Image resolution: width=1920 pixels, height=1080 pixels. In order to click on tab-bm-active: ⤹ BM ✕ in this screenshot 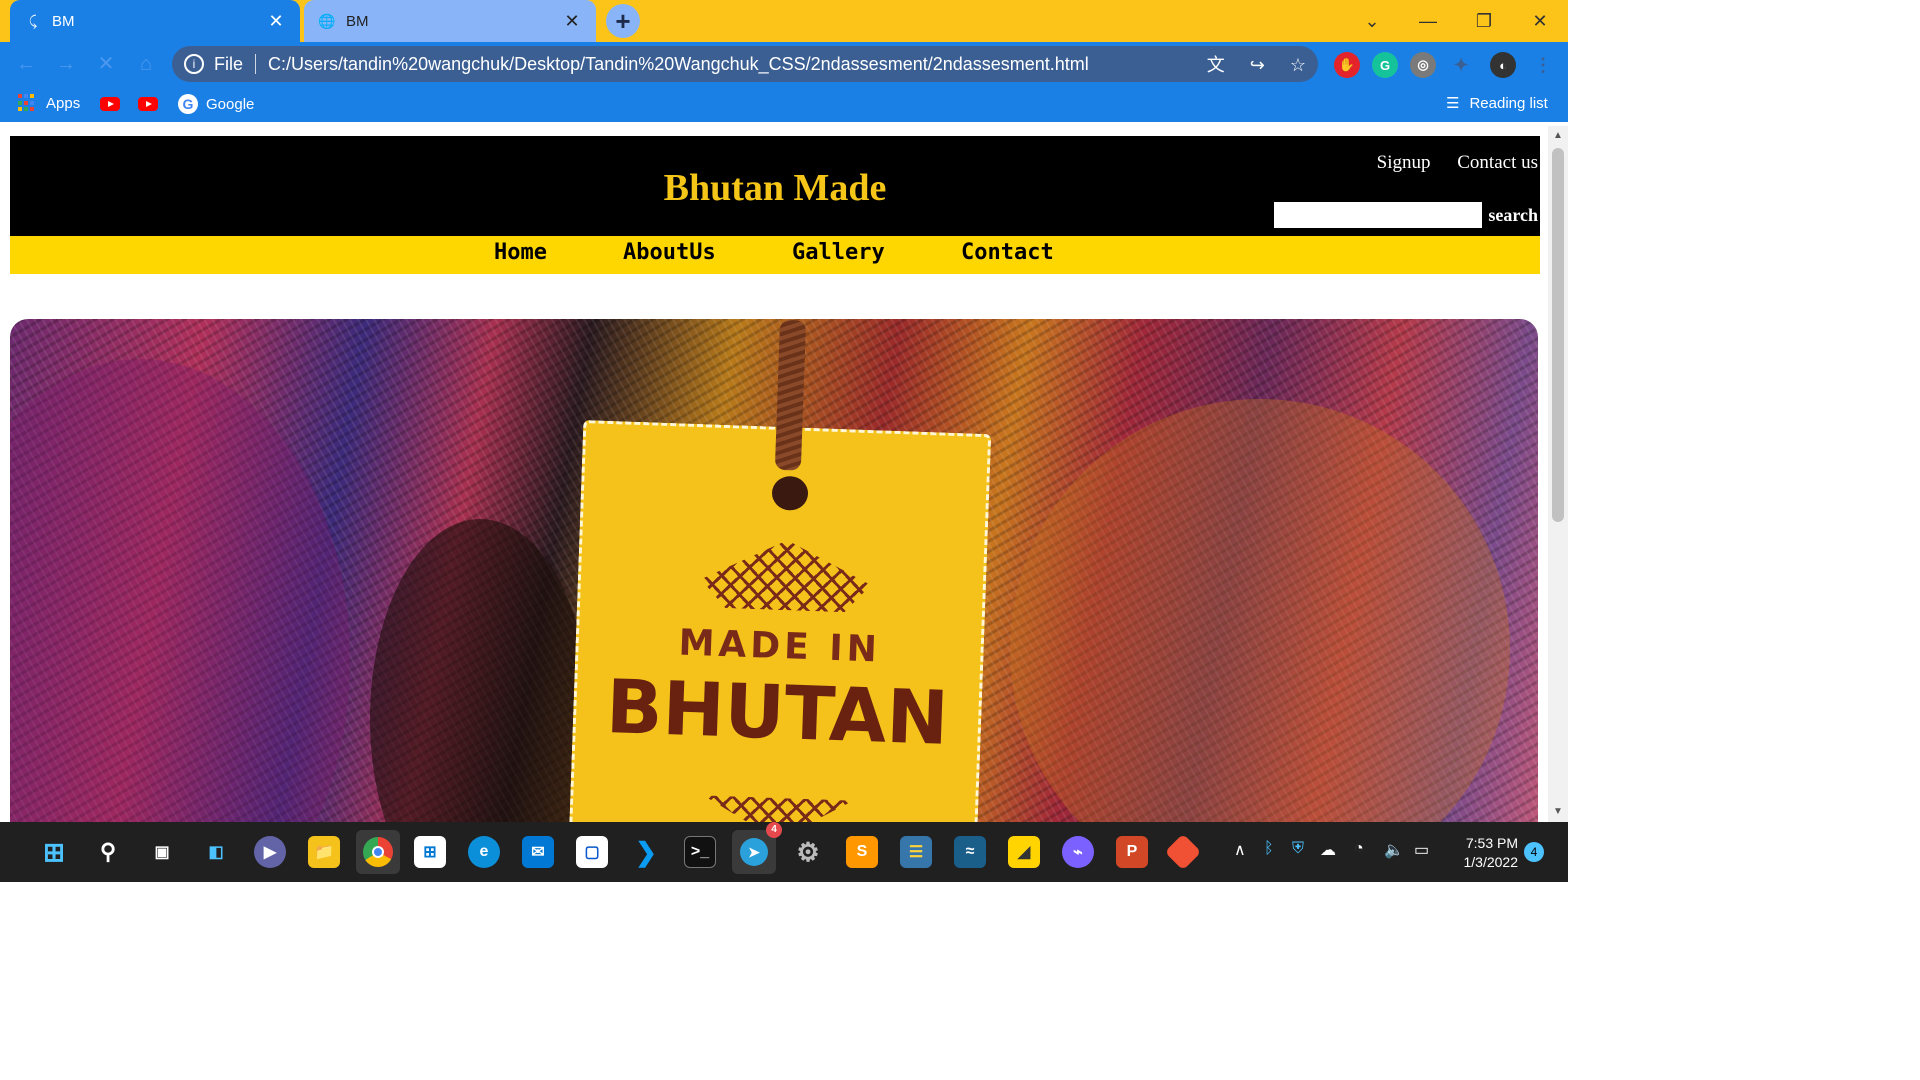, I will do `click(155, 21)`.